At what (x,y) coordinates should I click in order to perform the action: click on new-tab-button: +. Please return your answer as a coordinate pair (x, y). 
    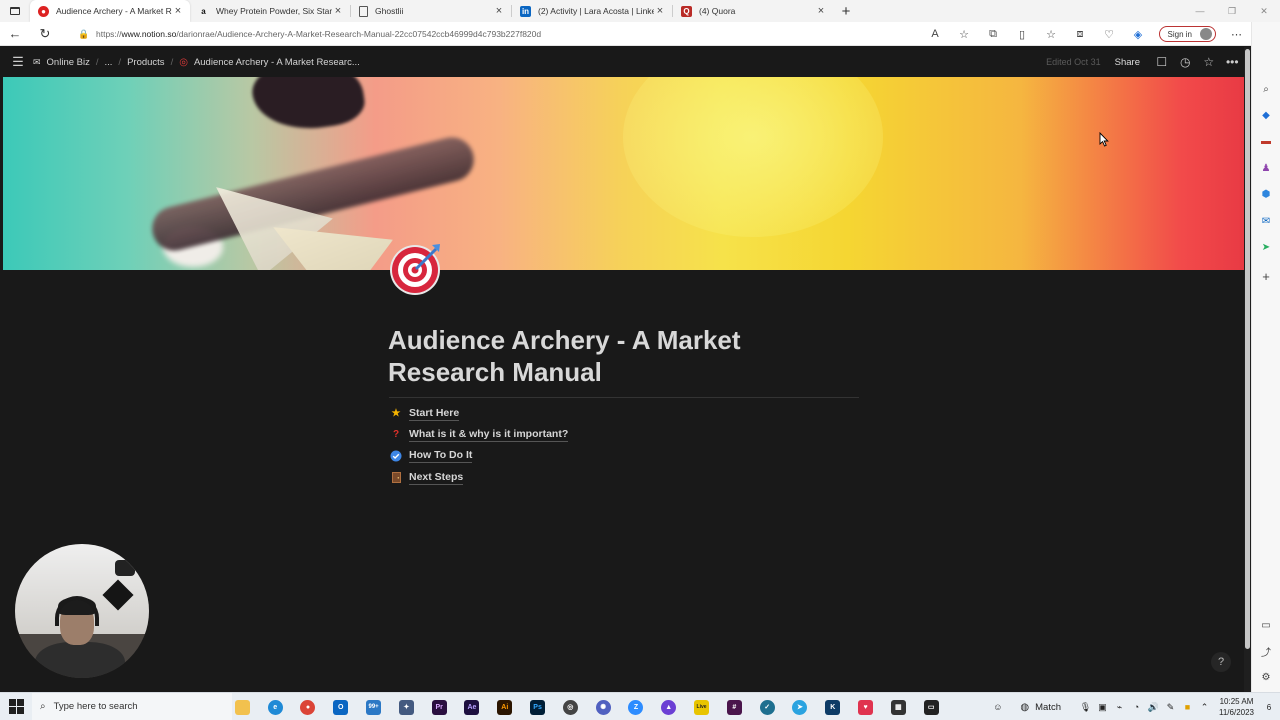
    Looking at the image, I should click on (846, 11).